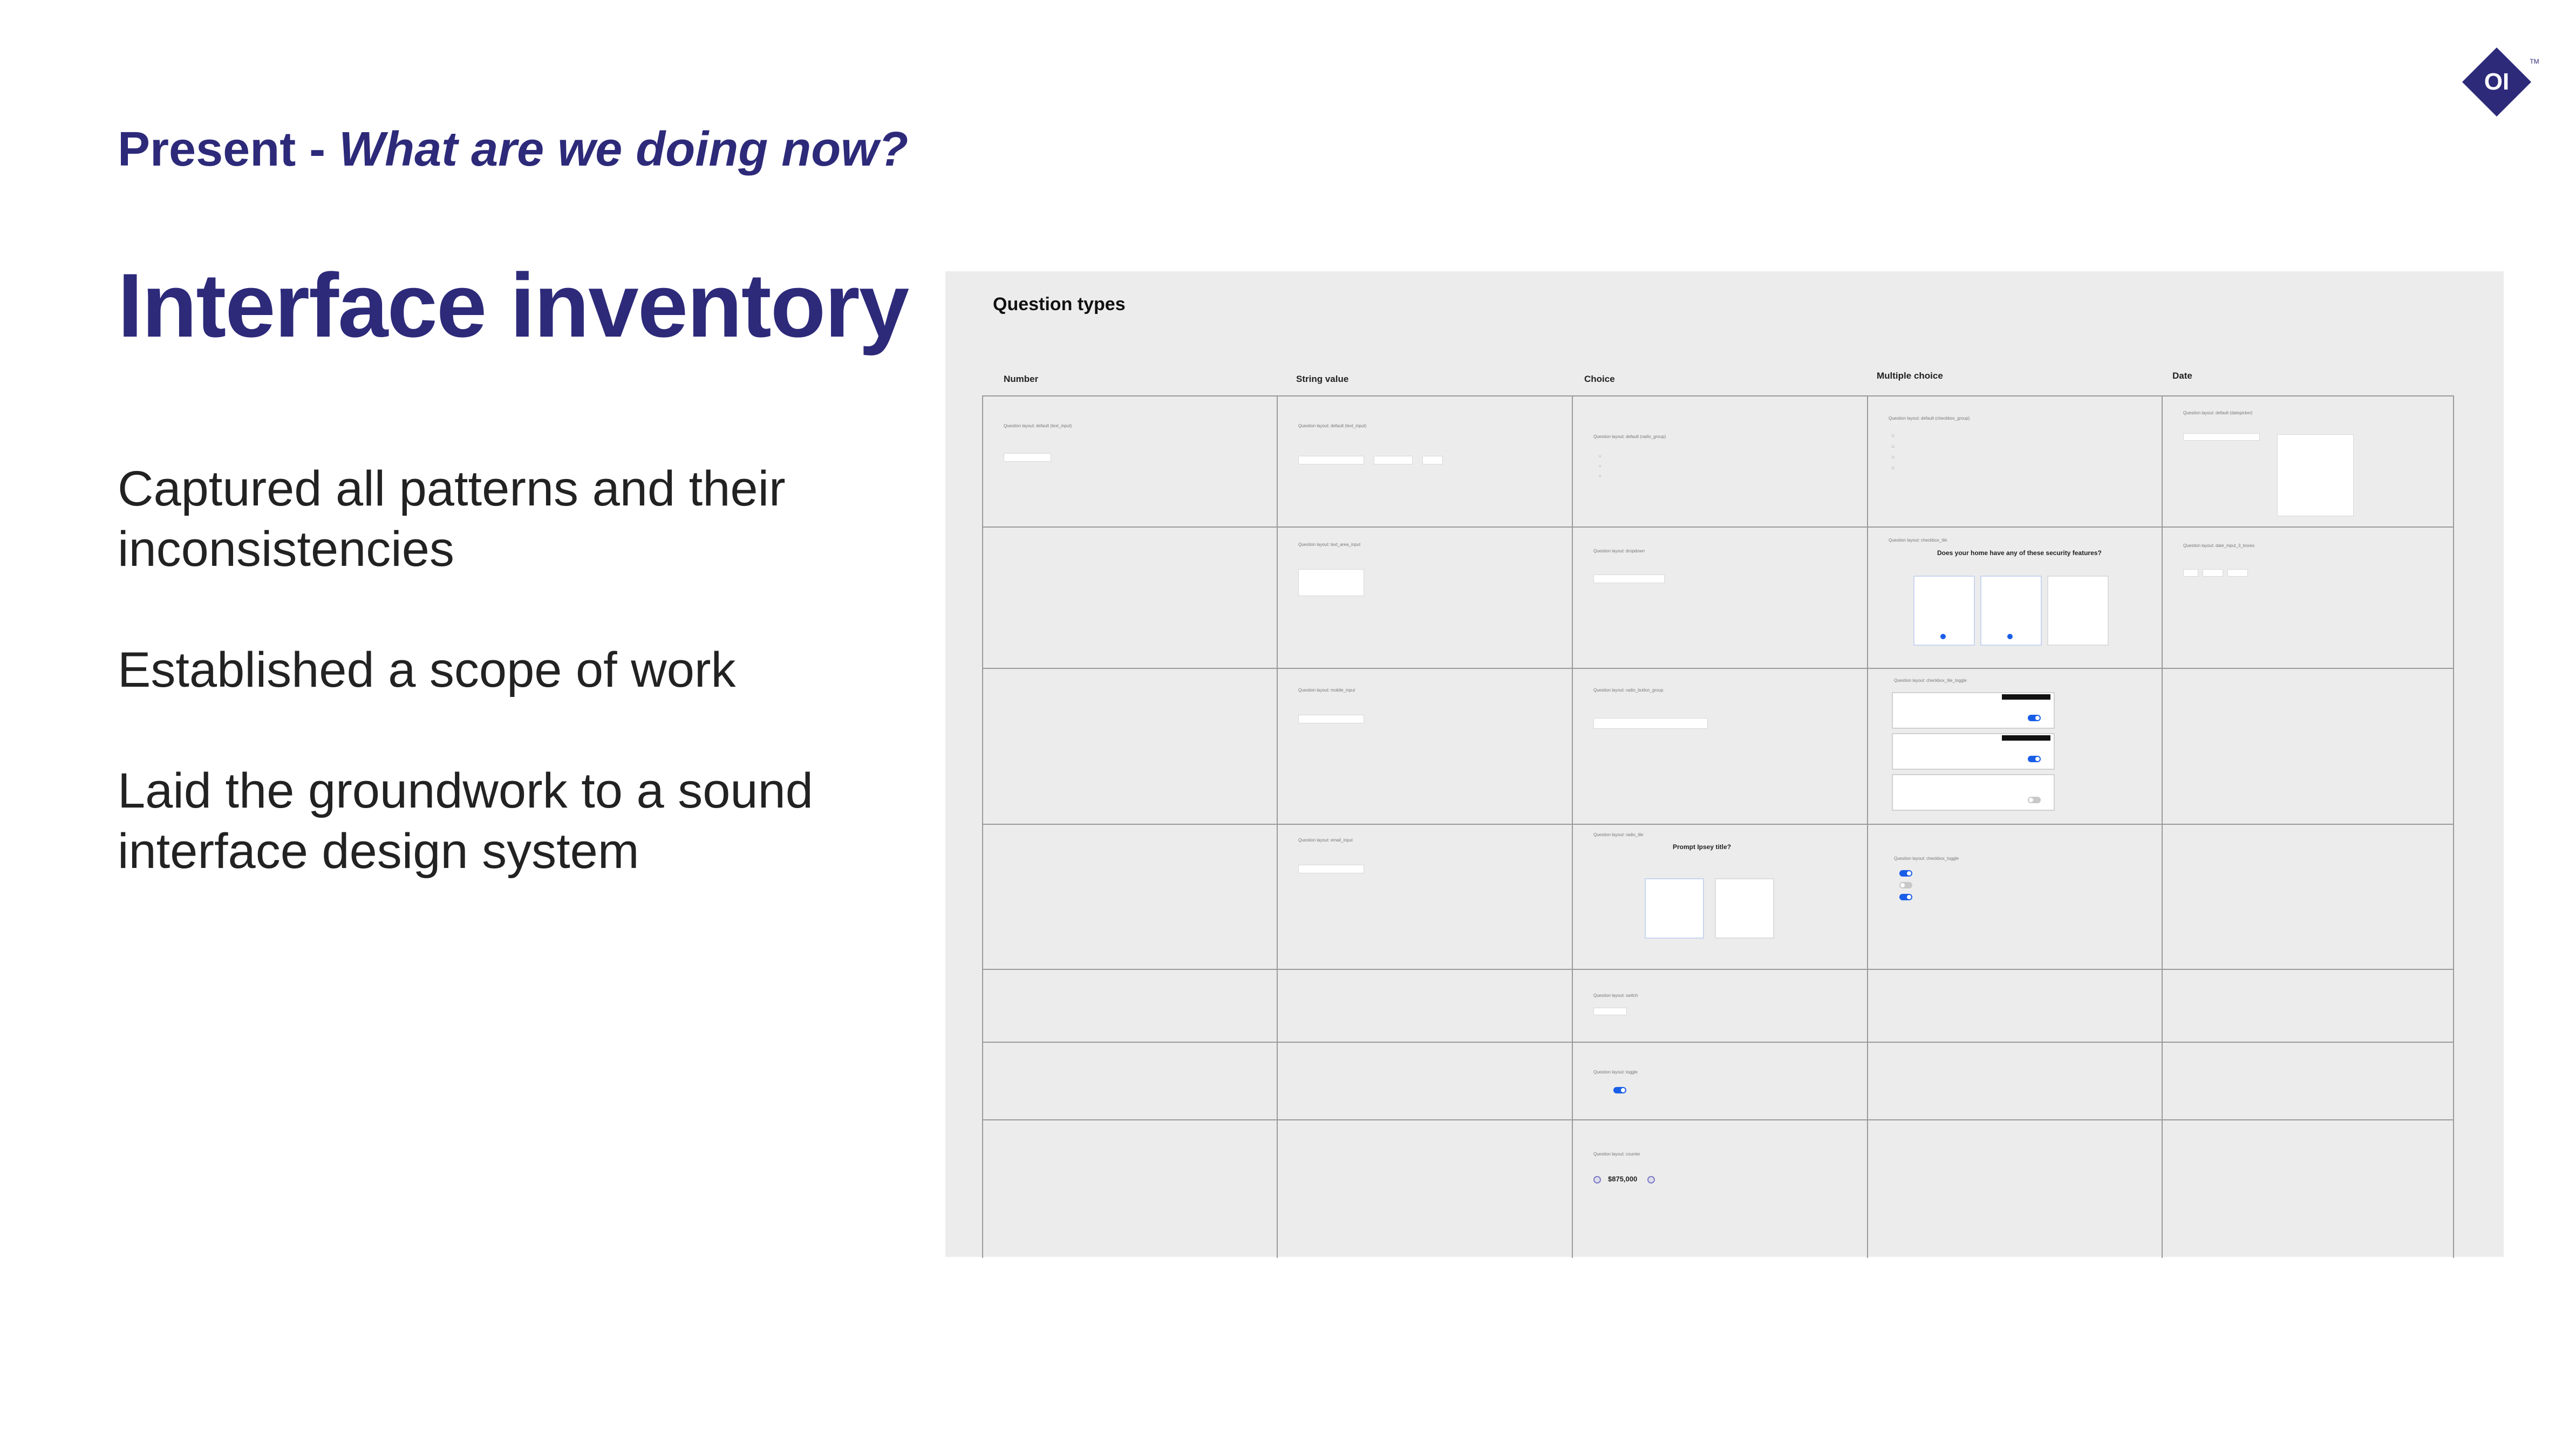 The width and height of the screenshot is (2576, 1450). Describe the element at coordinates (1329, 545) in the screenshot. I see `cell-caption: Question layout: text_area_input` at that location.